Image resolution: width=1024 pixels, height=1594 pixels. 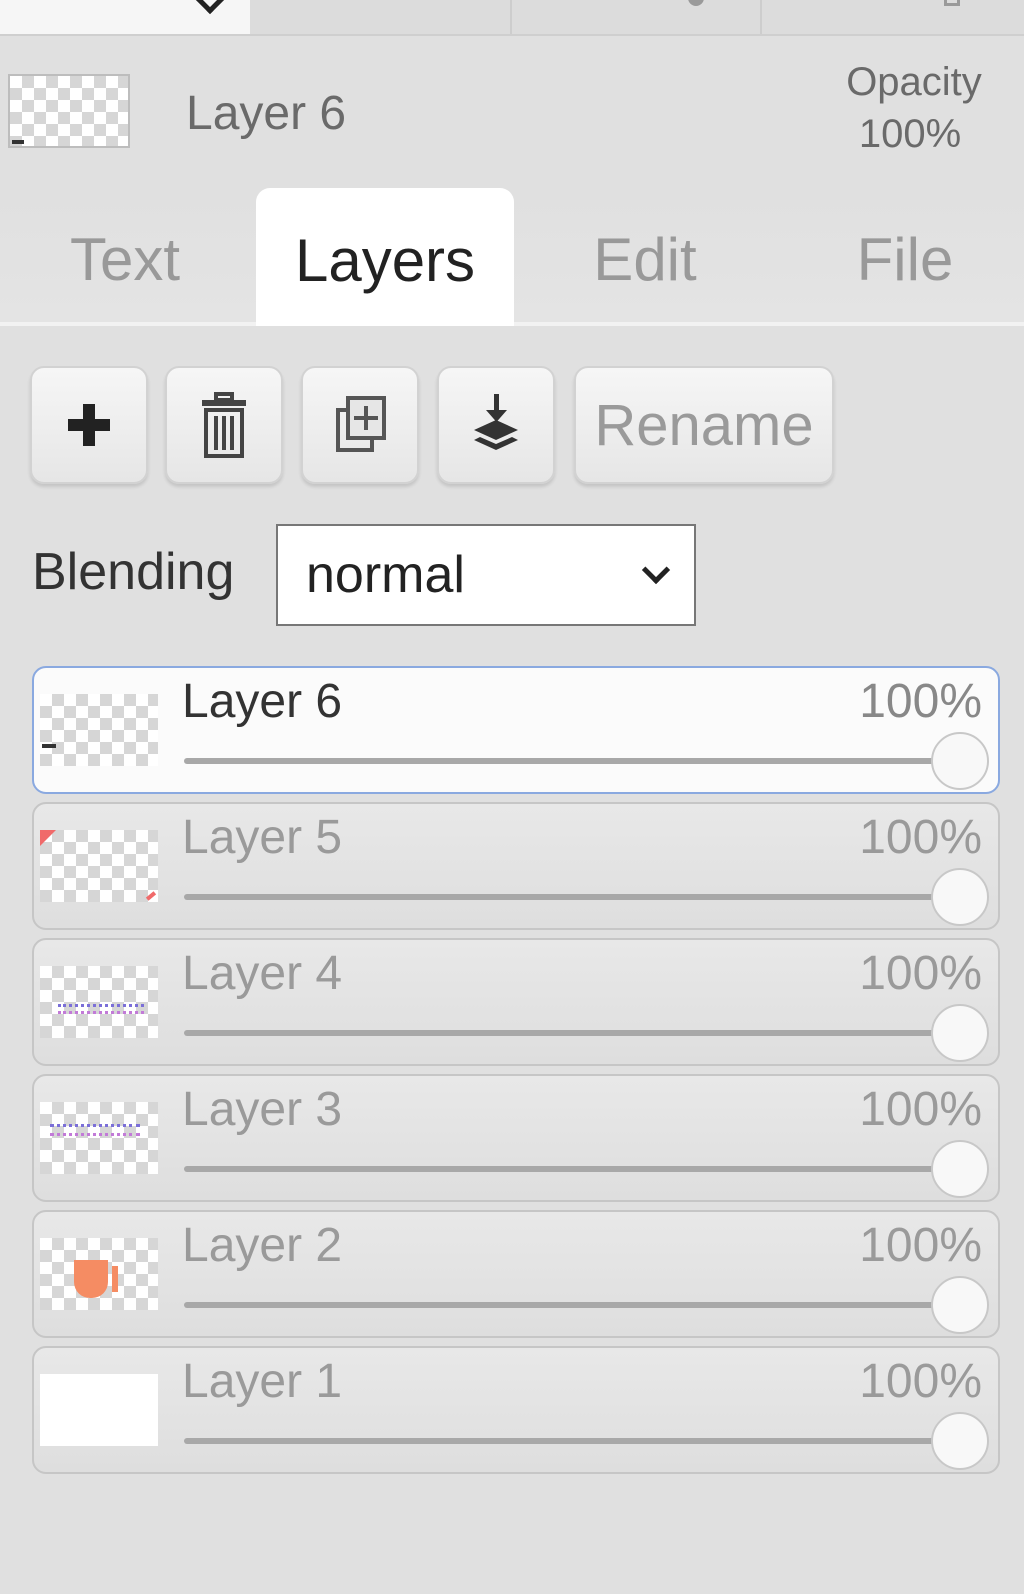 What do you see at coordinates (516, 1274) in the screenshot?
I see `layer-row: Layer 2 100%` at bounding box center [516, 1274].